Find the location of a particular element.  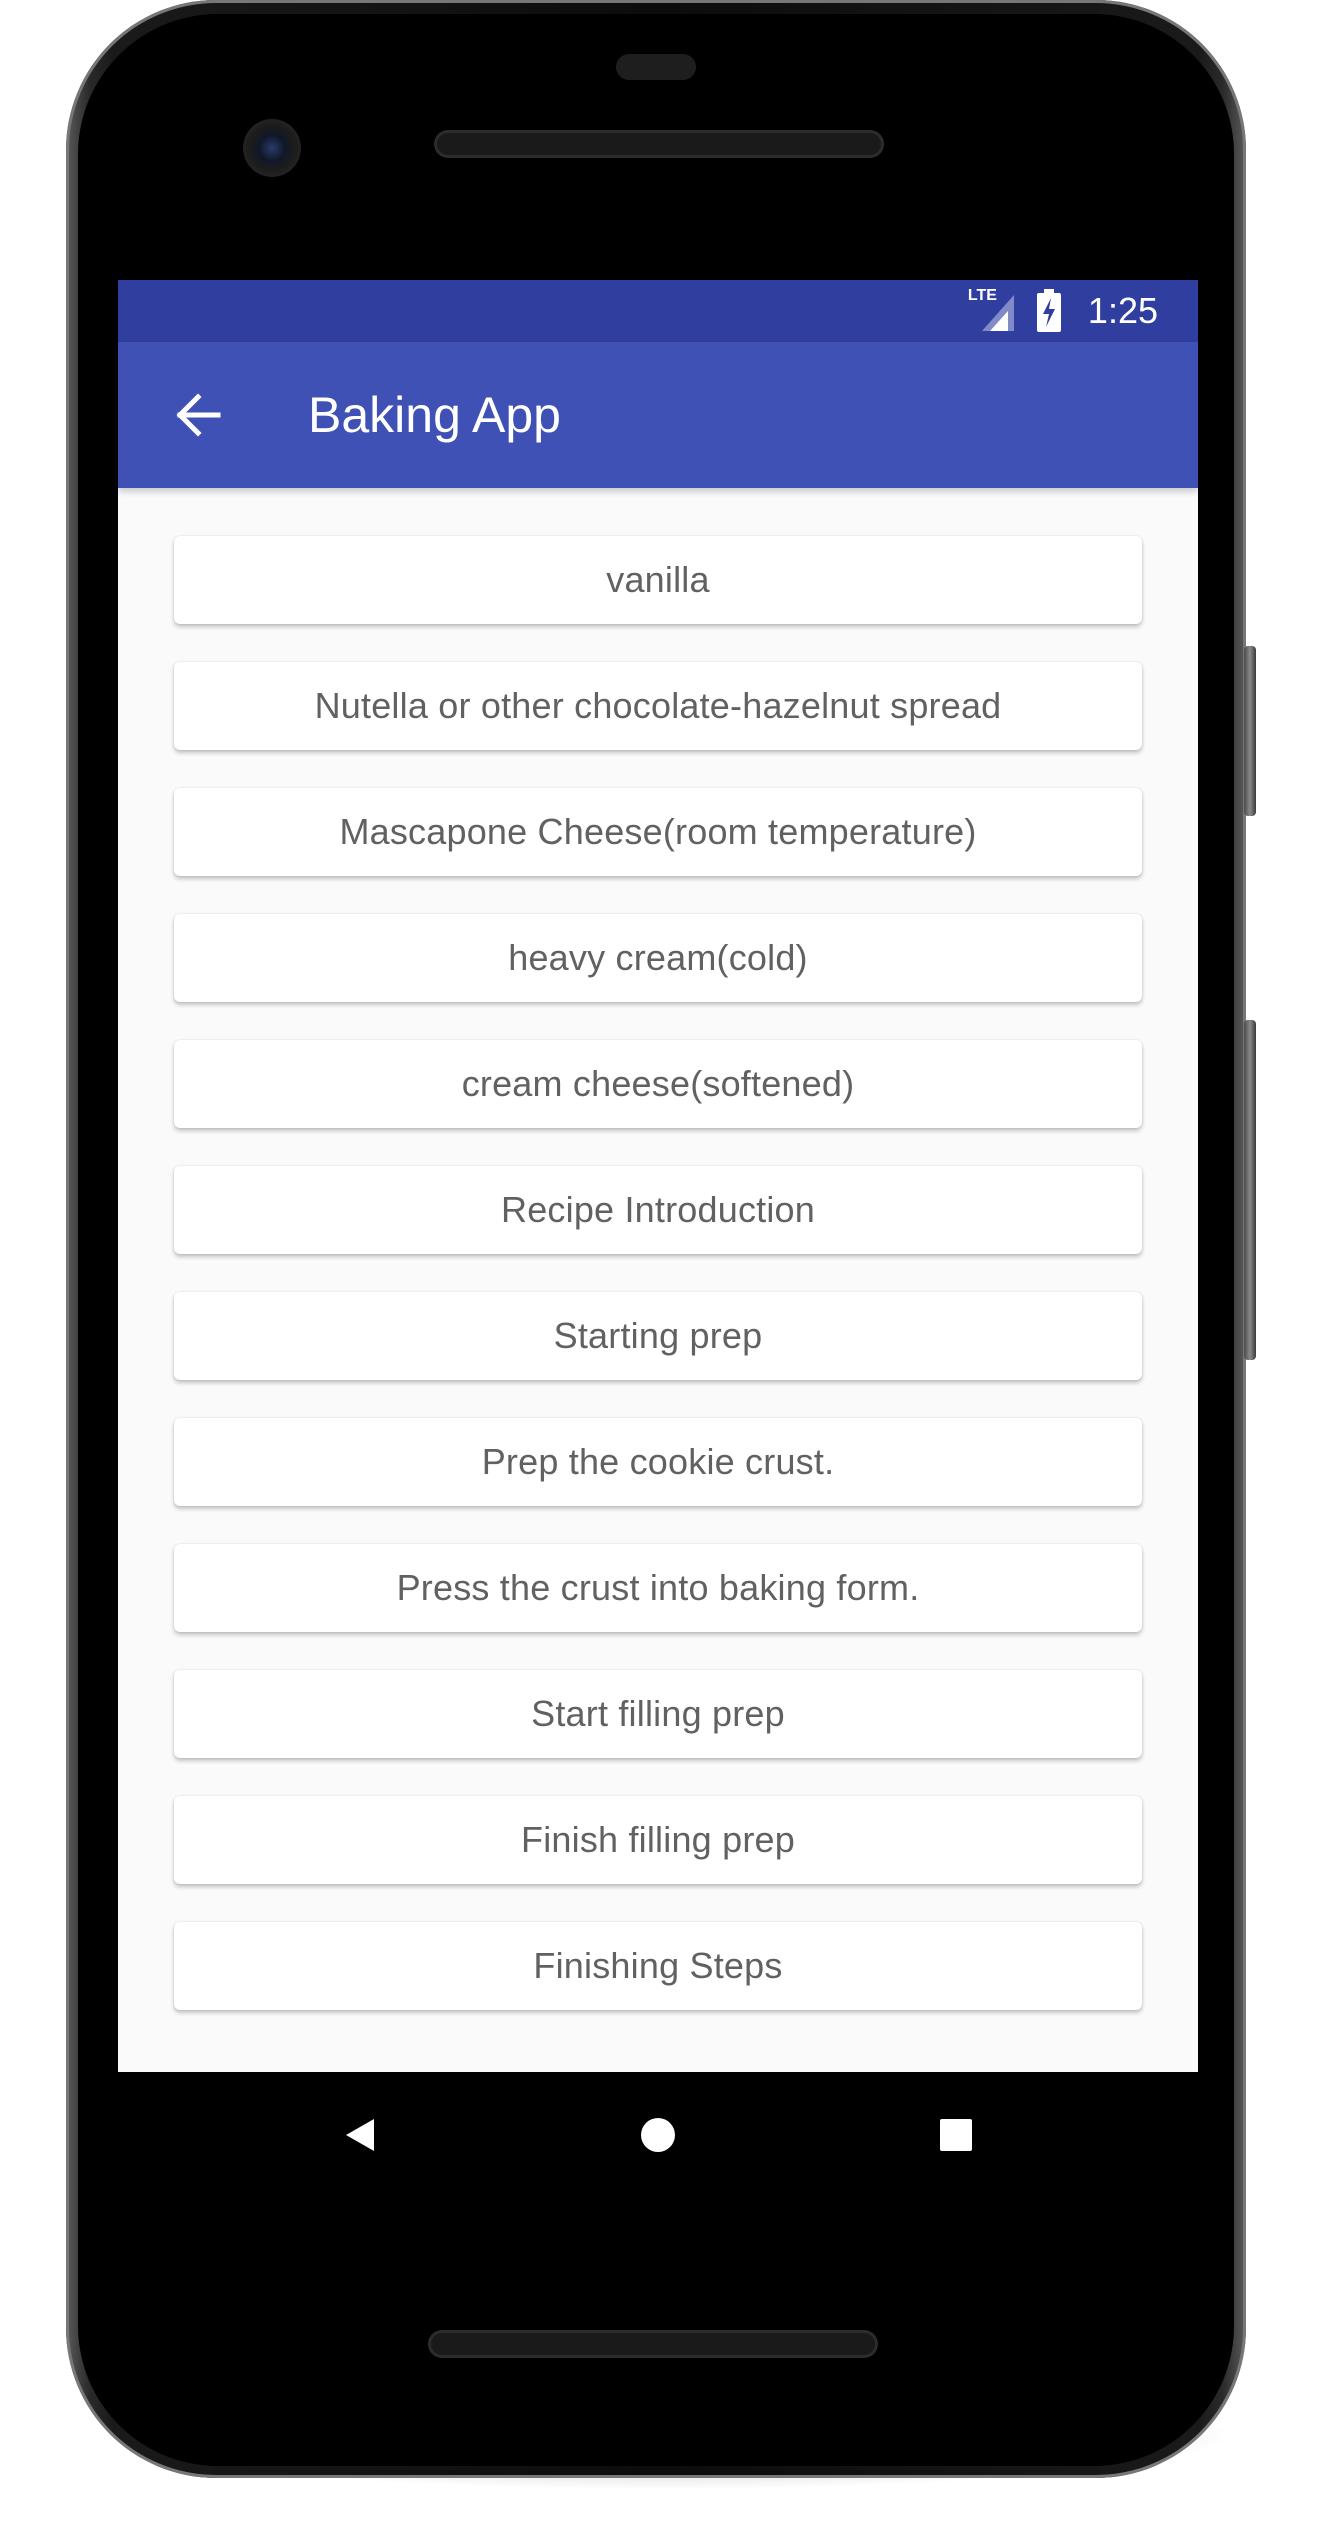

list-item: vanilla is located at coordinates (658, 580).